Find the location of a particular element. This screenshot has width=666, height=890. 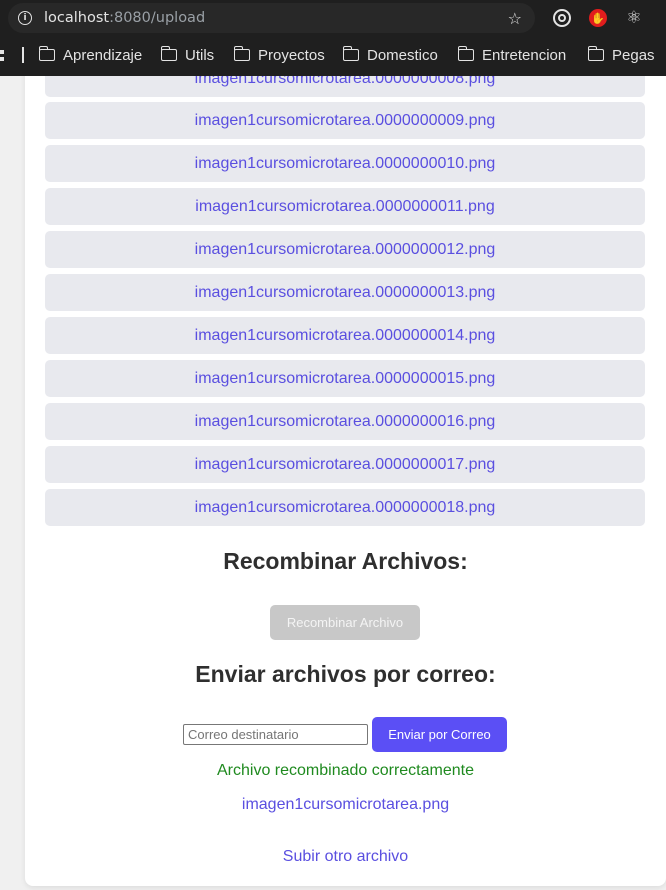

file-link: imagen1cursomicrotarea.0000000008.png is located at coordinates (345, 82).